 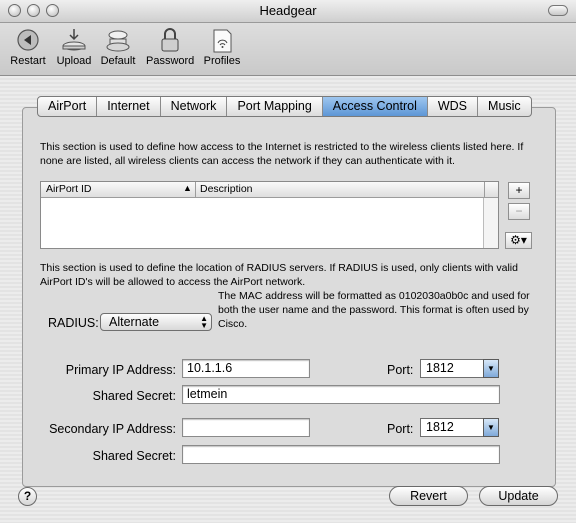 I want to click on sort-ascending-icon: ▲, so click(x=187, y=188).